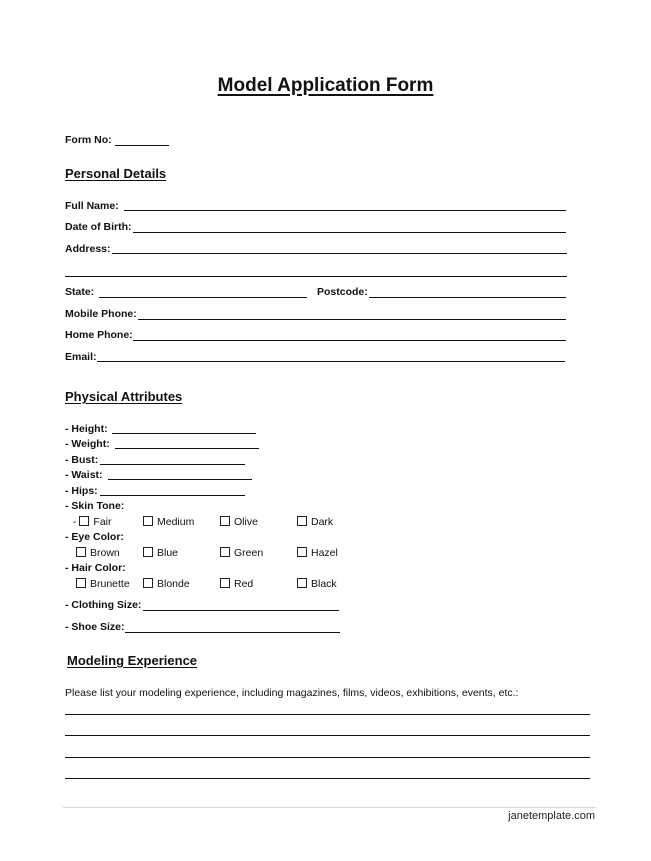  What do you see at coordinates (116, 173) in the screenshot?
I see `section-personal-details: Personal Details` at bounding box center [116, 173].